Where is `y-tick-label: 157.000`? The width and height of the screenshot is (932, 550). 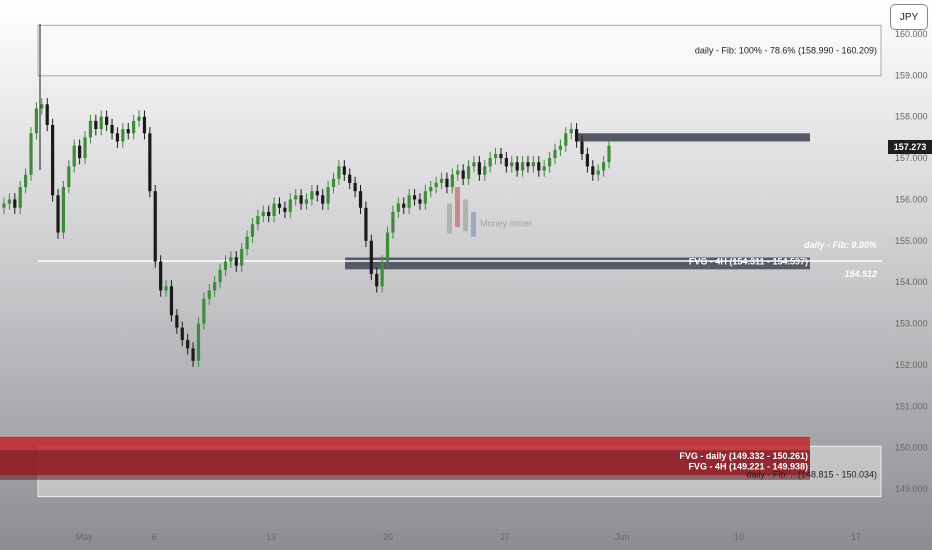
y-tick-label: 157.000 is located at coordinates (911, 158).